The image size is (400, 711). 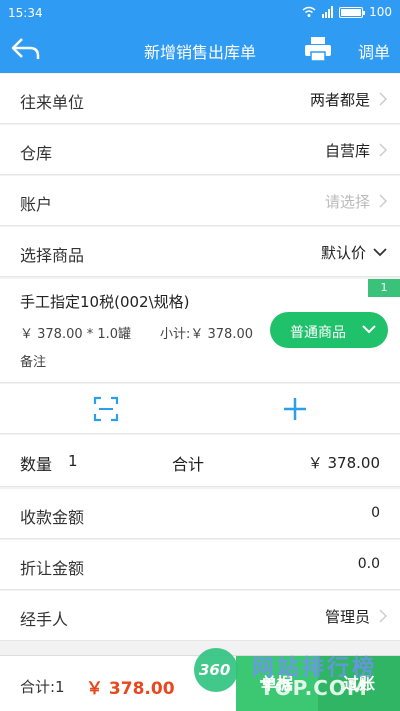 What do you see at coordinates (36, 204) in the screenshot?
I see `account-label: 账户` at bounding box center [36, 204].